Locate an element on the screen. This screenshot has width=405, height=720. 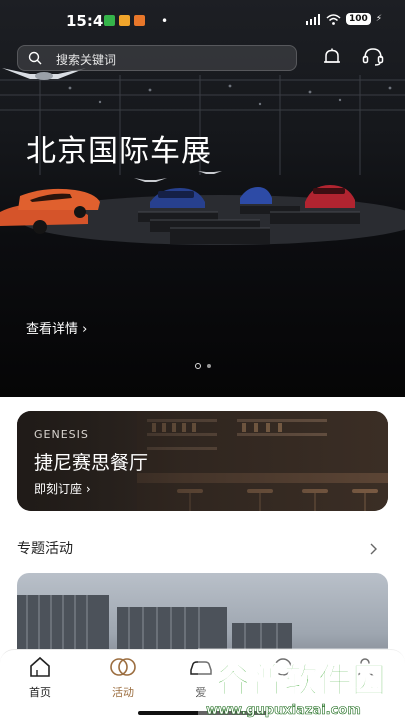
carousel-dot-active is located at coordinates (198, 366).